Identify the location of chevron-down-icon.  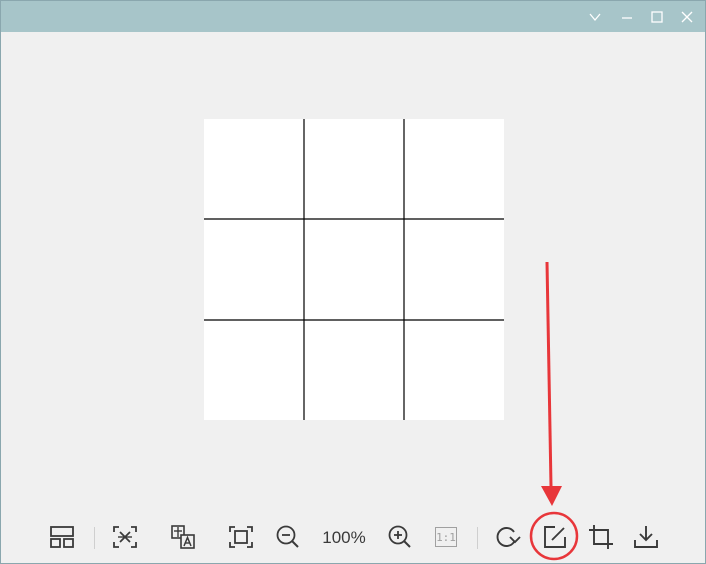
(595, 17).